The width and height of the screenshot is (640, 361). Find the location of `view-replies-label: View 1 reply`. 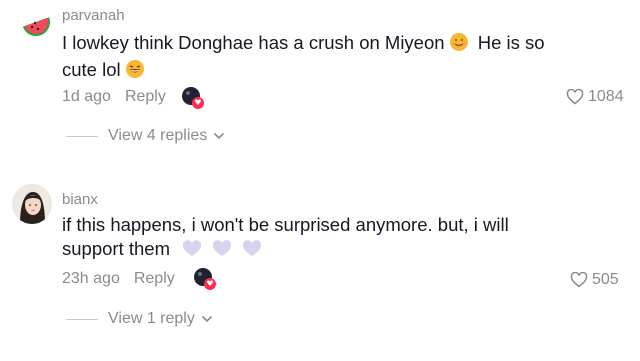

view-replies-label: View 1 reply is located at coordinates (151, 318).